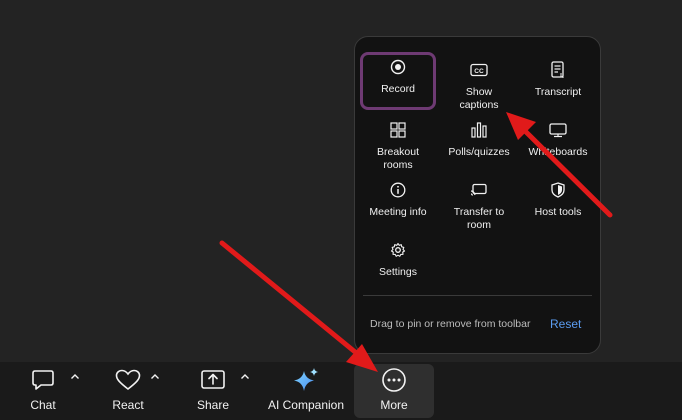 The height and width of the screenshot is (420, 682). What do you see at coordinates (479, 218) in the screenshot?
I see `transfer-to-room-label: Transfer to room` at bounding box center [479, 218].